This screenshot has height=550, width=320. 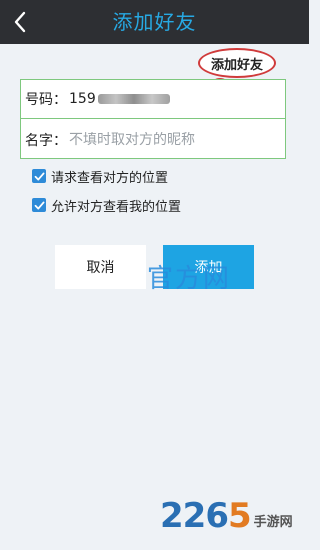 What do you see at coordinates (237, 63) in the screenshot?
I see `annotation-bubble: 添加好友` at bounding box center [237, 63].